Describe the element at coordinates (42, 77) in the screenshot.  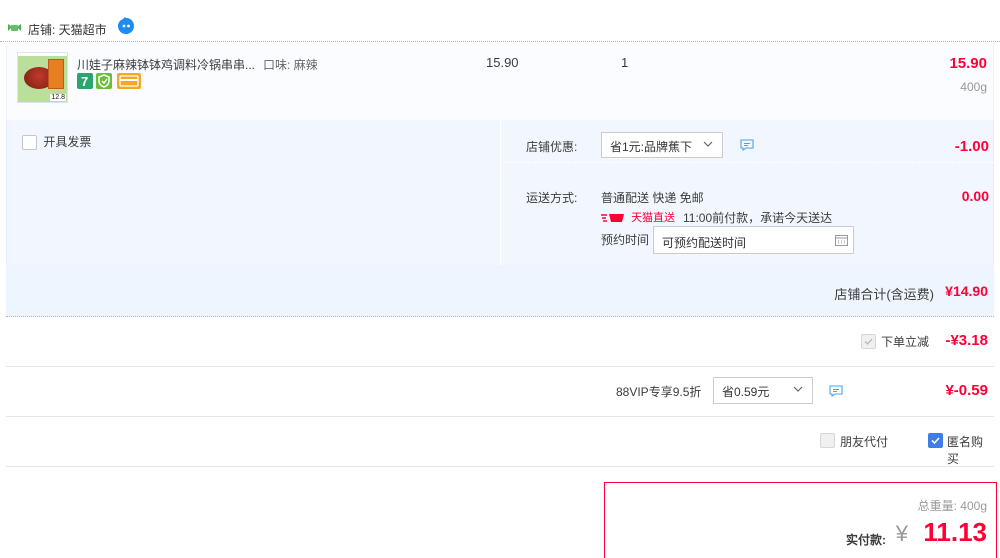
I see `product-thumbnail: 12.8` at that location.